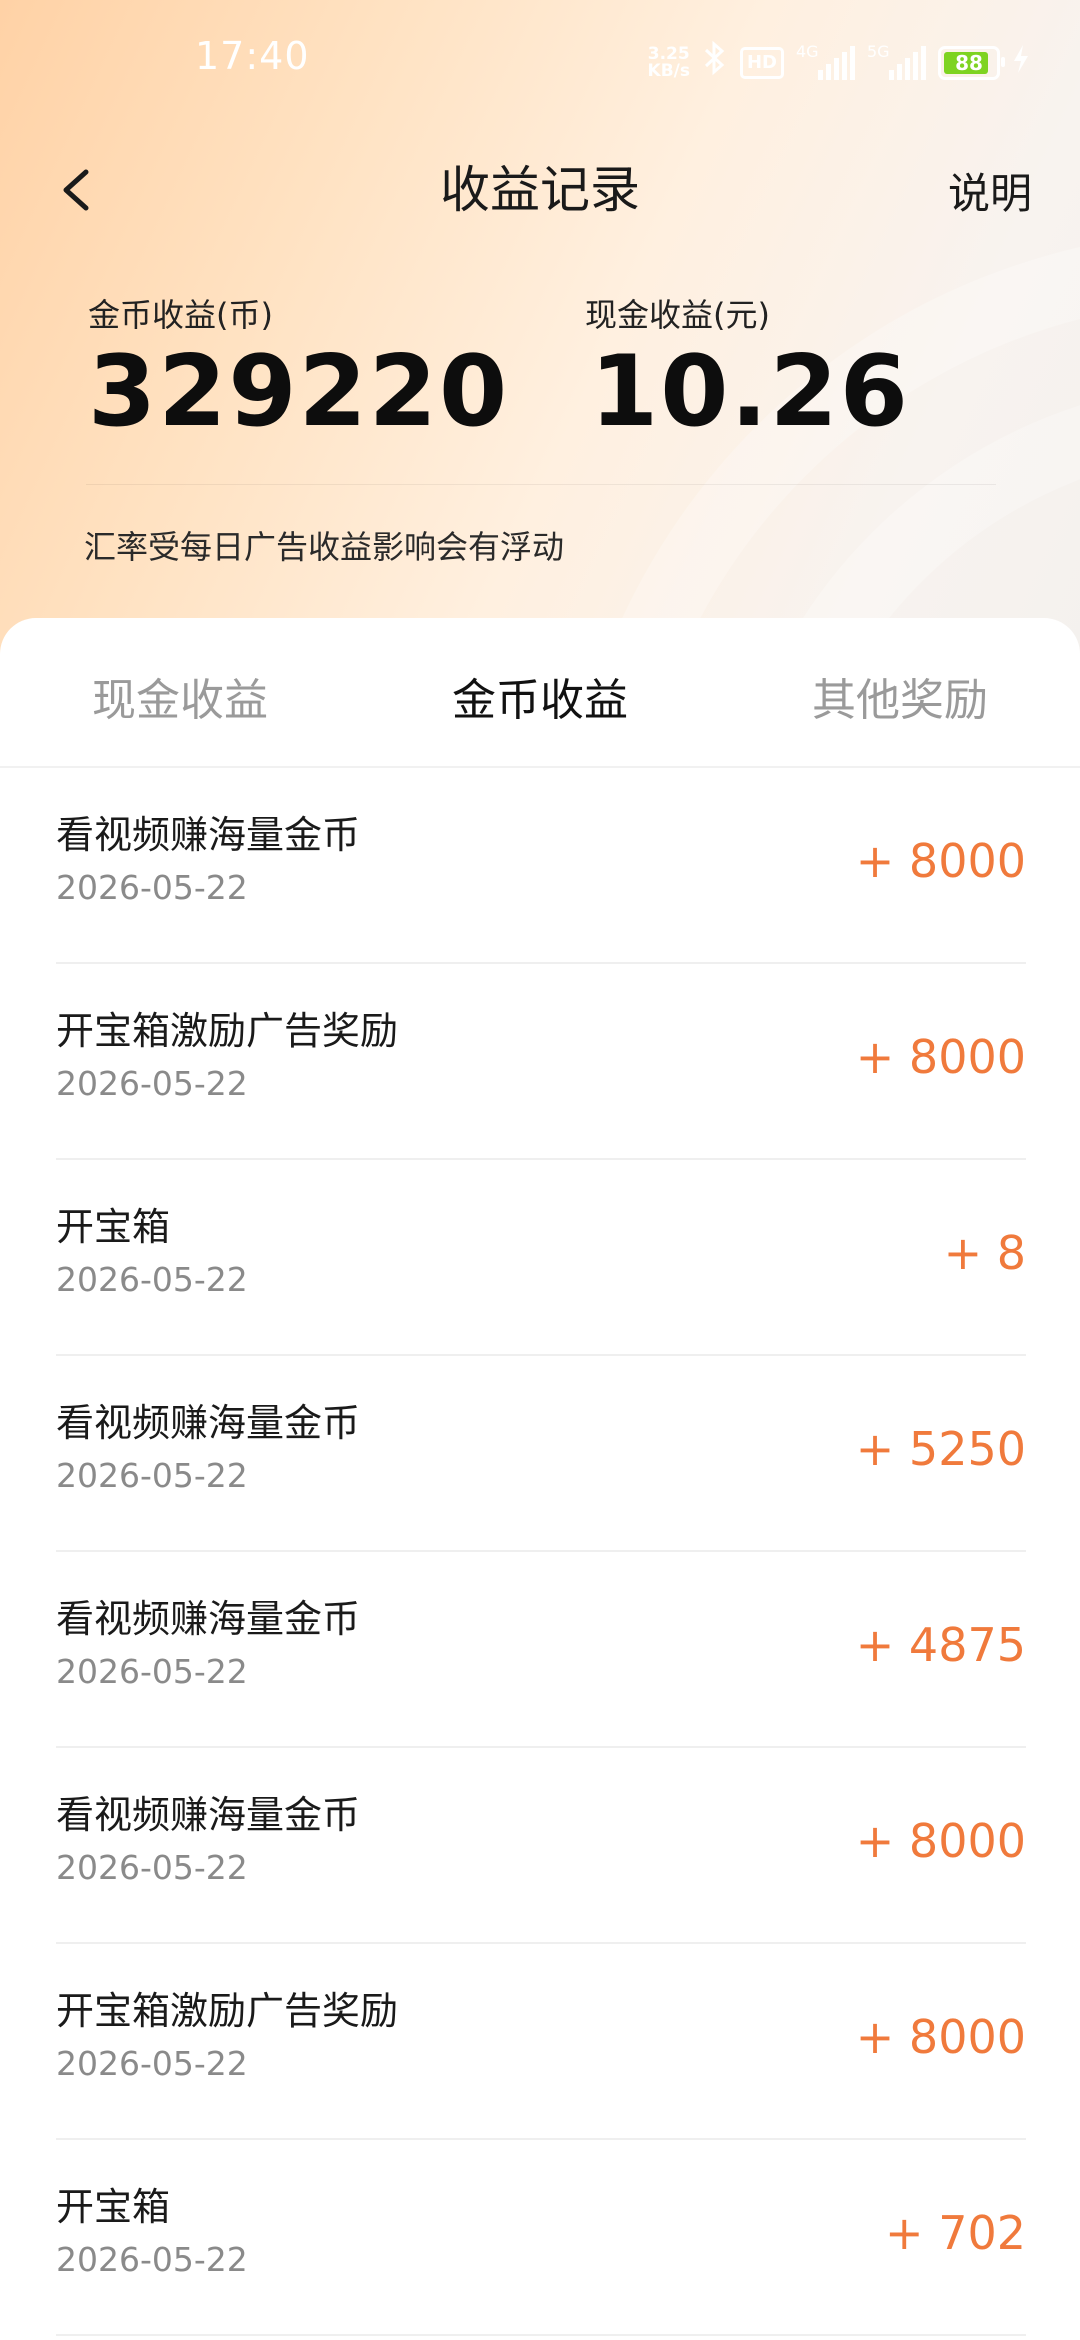  I want to click on status-bar: 17:40 3.25 KB/s HD 4G 5G 88, so click(540, 60).